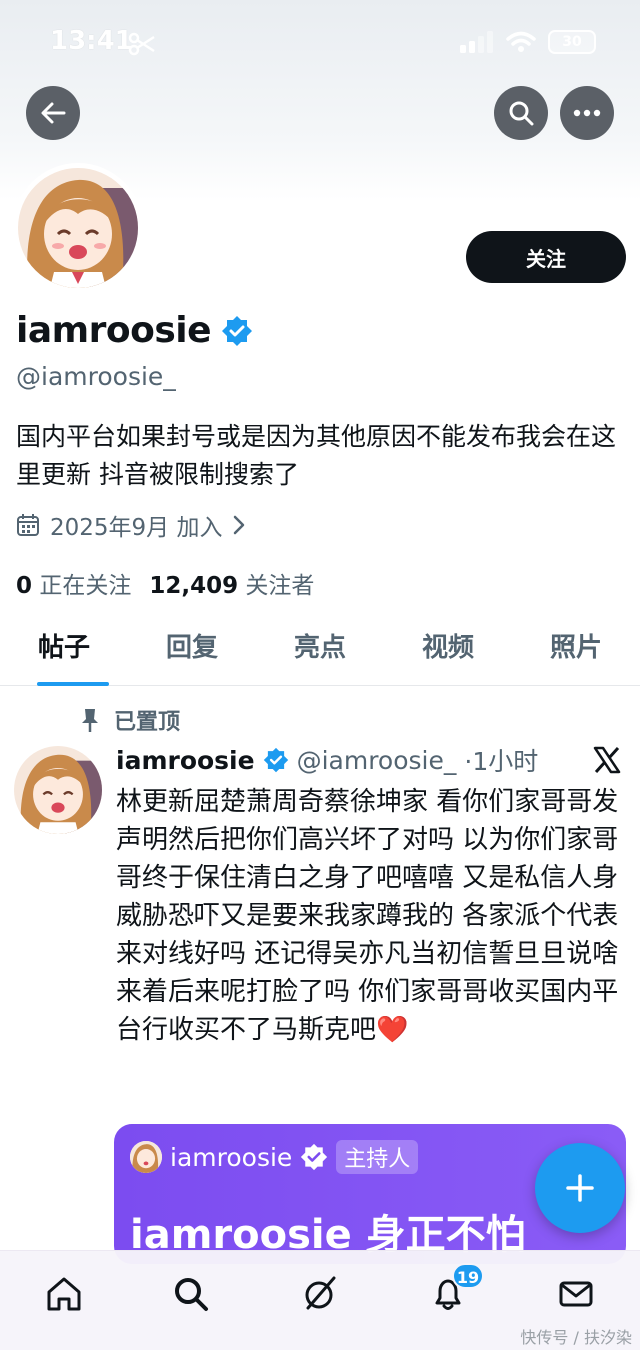 The image size is (640, 1350). Describe the element at coordinates (24, 586) in the screenshot. I see `following-count: 0` at that location.